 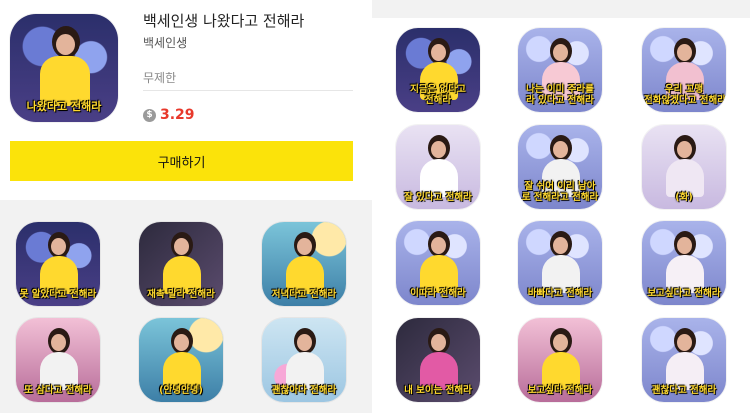 I want to click on coin-icon: $, so click(x=149, y=115).